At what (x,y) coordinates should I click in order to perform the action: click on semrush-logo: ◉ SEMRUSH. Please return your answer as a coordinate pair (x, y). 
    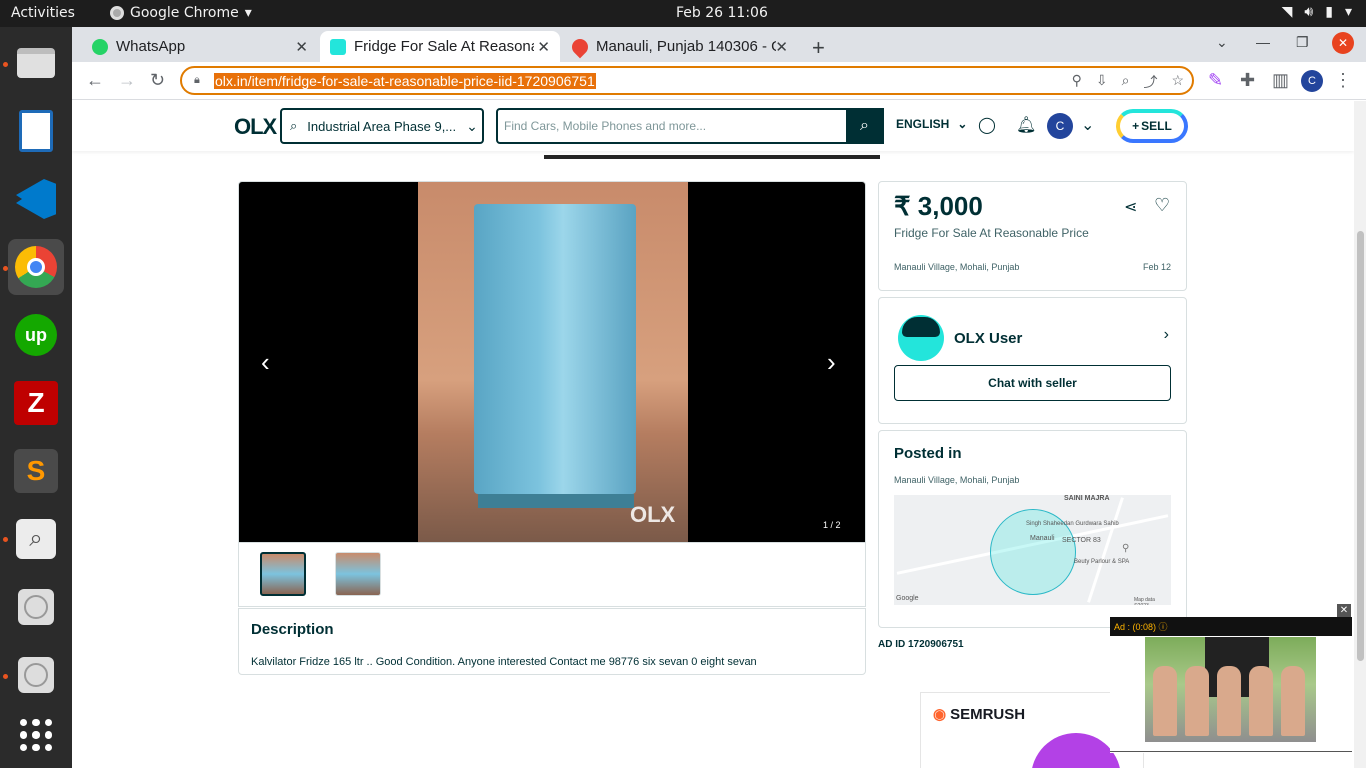
    Looking at the image, I should click on (979, 714).